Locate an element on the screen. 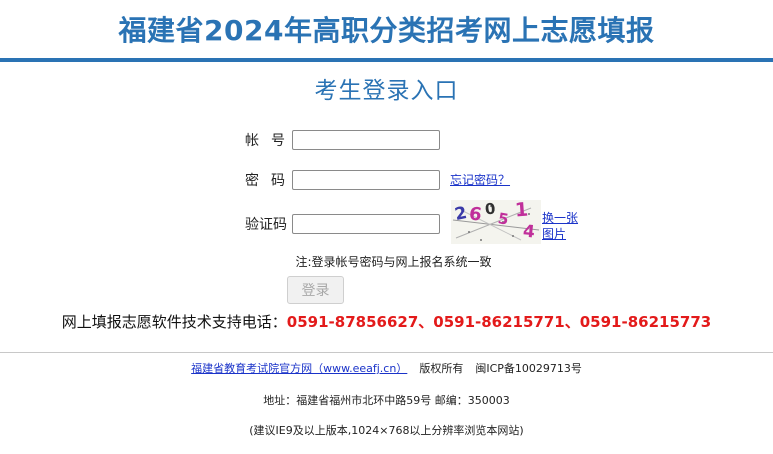 Image resolution: width=773 pixels, height=454 pixels. captcha-char: 4 is located at coordinates (529, 232).